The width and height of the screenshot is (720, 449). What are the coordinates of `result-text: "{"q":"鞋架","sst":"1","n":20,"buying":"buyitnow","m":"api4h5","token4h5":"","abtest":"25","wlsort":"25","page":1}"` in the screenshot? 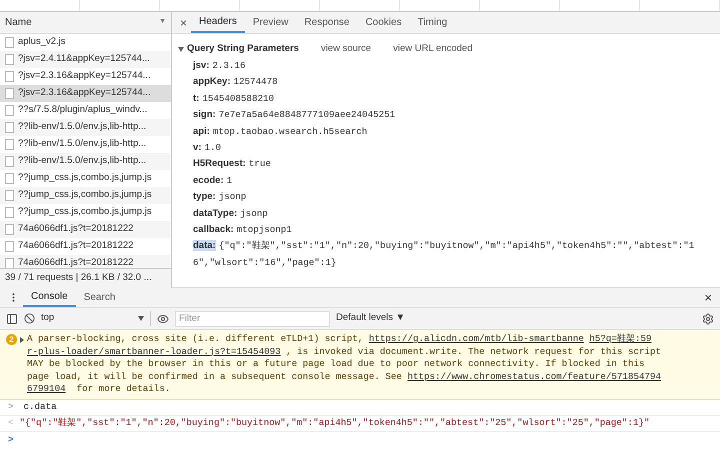 It's located at (335, 423).